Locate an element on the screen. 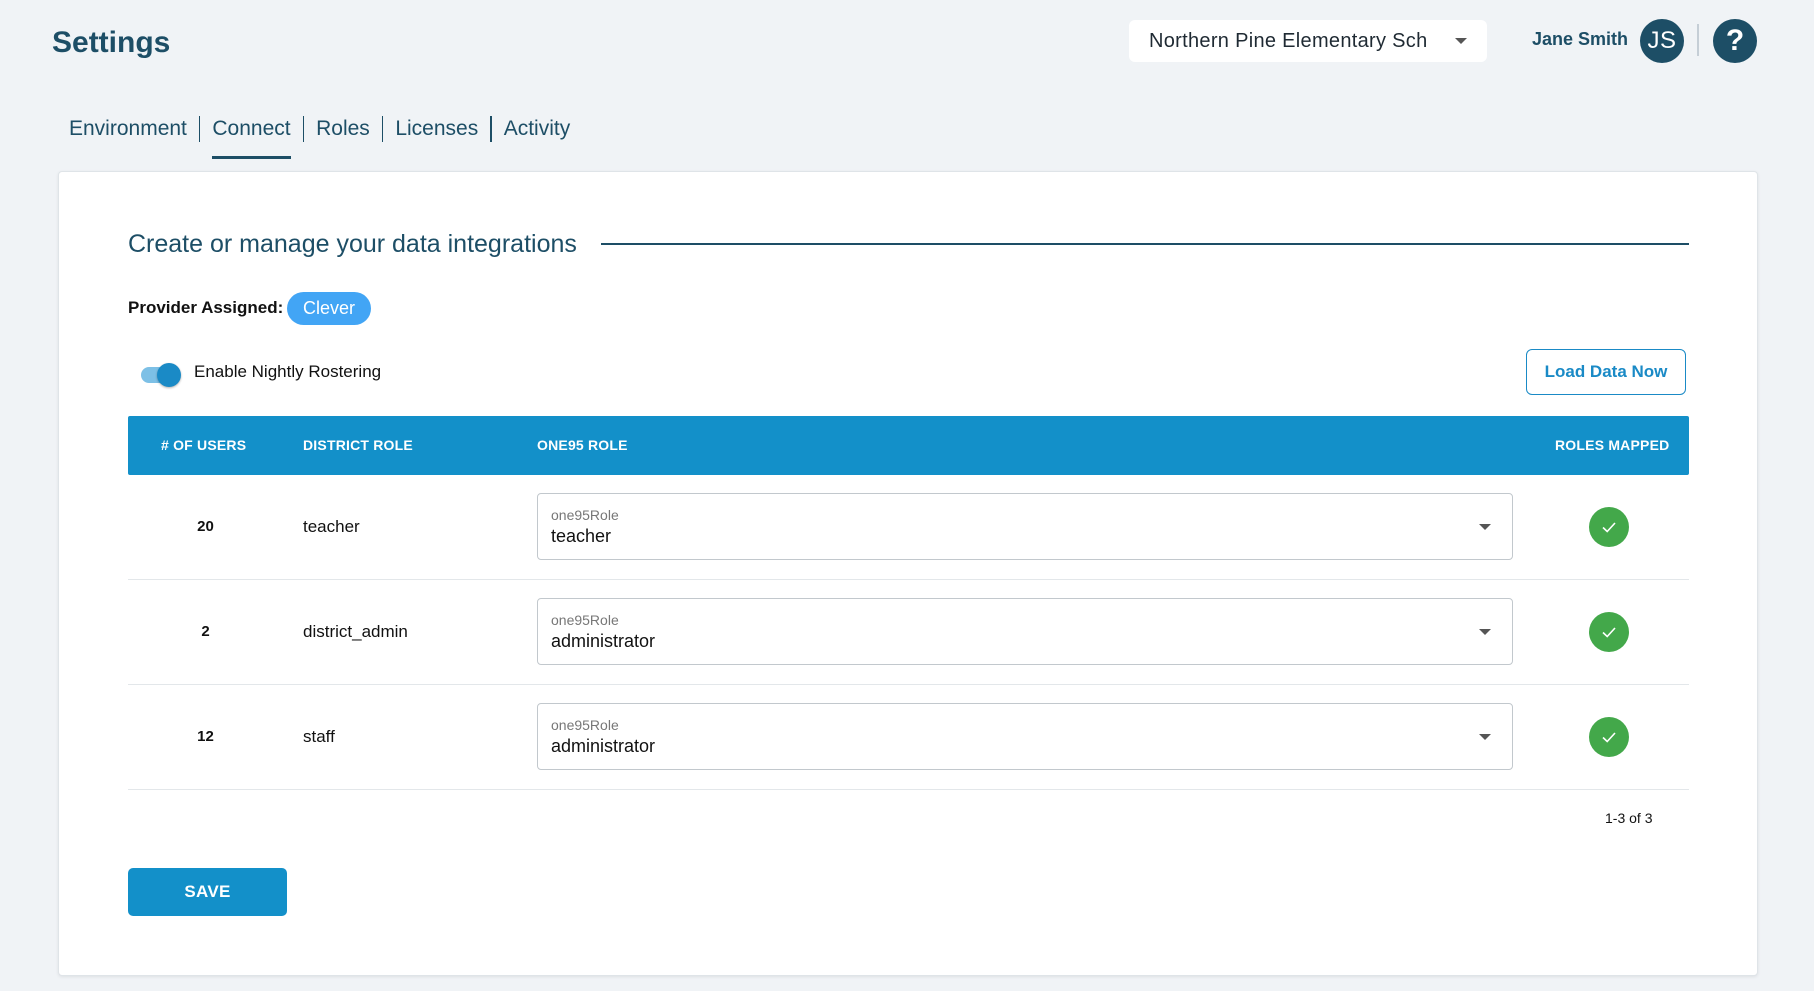 Image resolution: width=1814 pixels, height=991 pixels. header-divider is located at coordinates (1698, 40).